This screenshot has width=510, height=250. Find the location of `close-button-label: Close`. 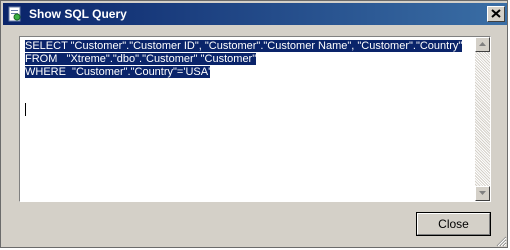

close-button-label: Close is located at coordinates (453, 224).